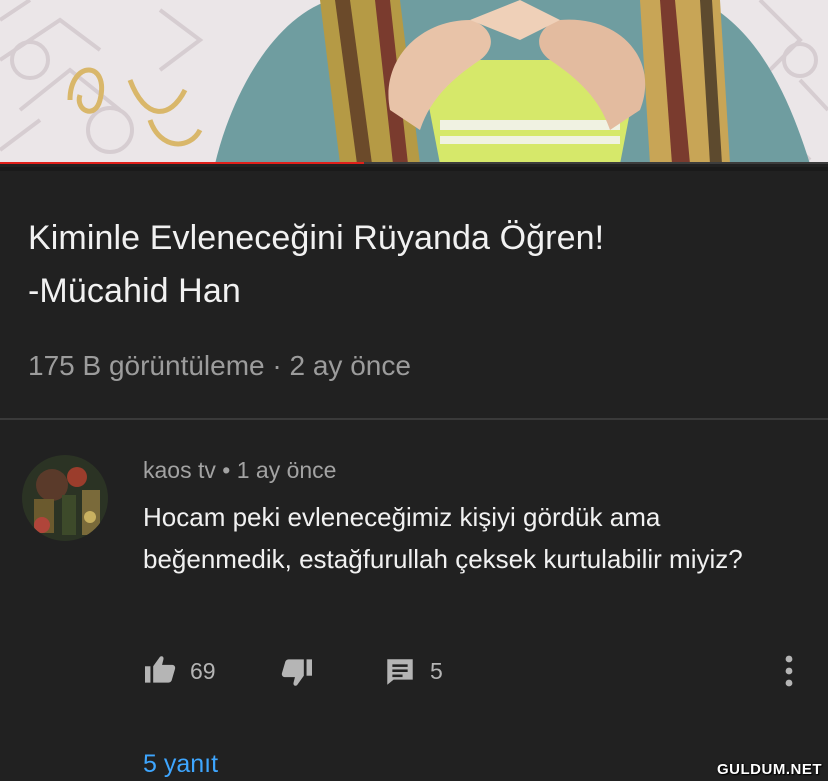 This screenshot has width=828, height=781. I want to click on more-vert-icon, so click(789, 673).